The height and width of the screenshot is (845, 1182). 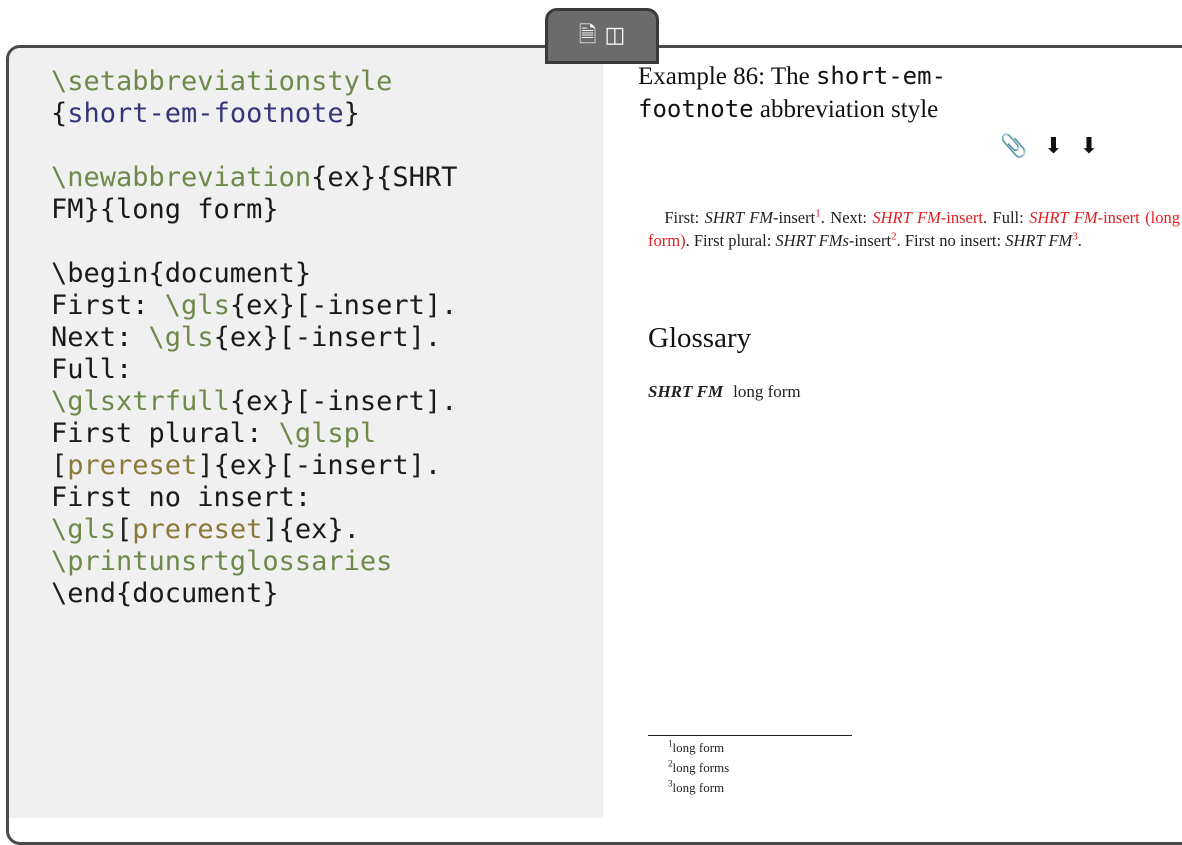 What do you see at coordinates (181, 273) in the screenshot?
I see `code-line: \begin{document}` at bounding box center [181, 273].